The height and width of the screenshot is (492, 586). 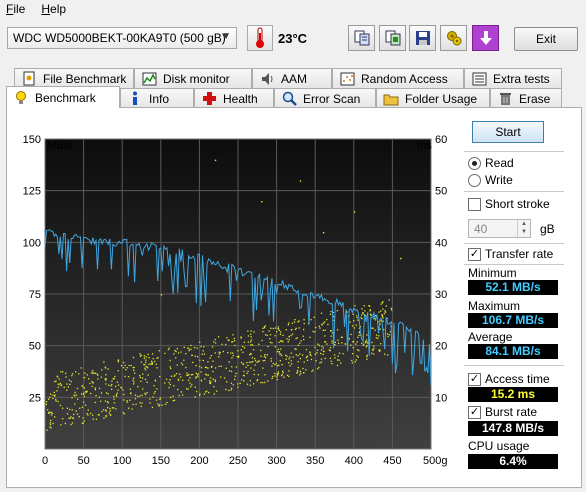 I want to click on extra-tests-icon, so click(x=479, y=79).